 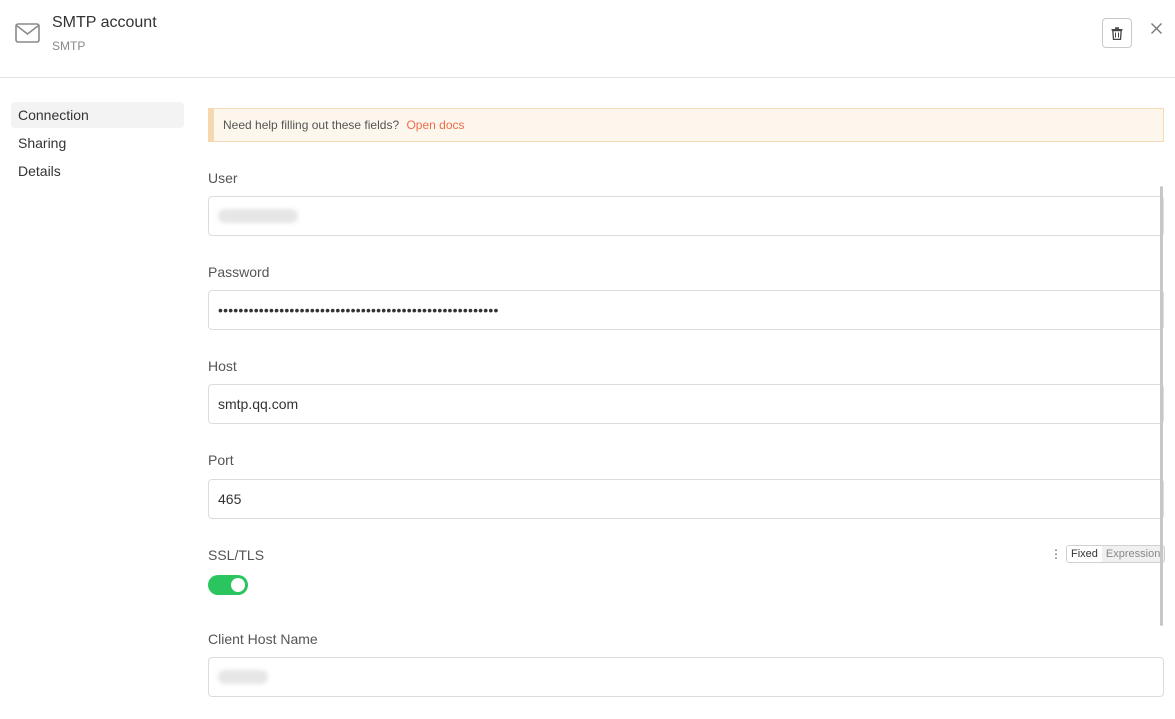 I want to click on port-input: 465, so click(x=686, y=499).